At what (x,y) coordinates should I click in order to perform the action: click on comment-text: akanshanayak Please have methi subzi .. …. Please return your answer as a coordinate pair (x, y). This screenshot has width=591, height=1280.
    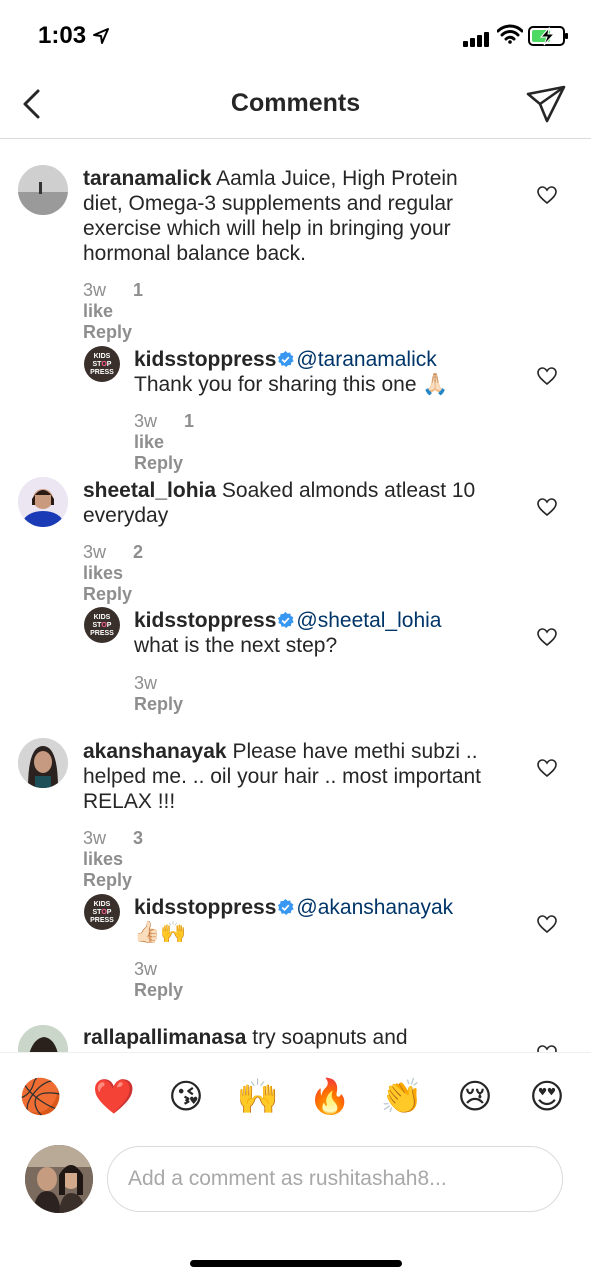
    Looking at the image, I should click on (293, 776).